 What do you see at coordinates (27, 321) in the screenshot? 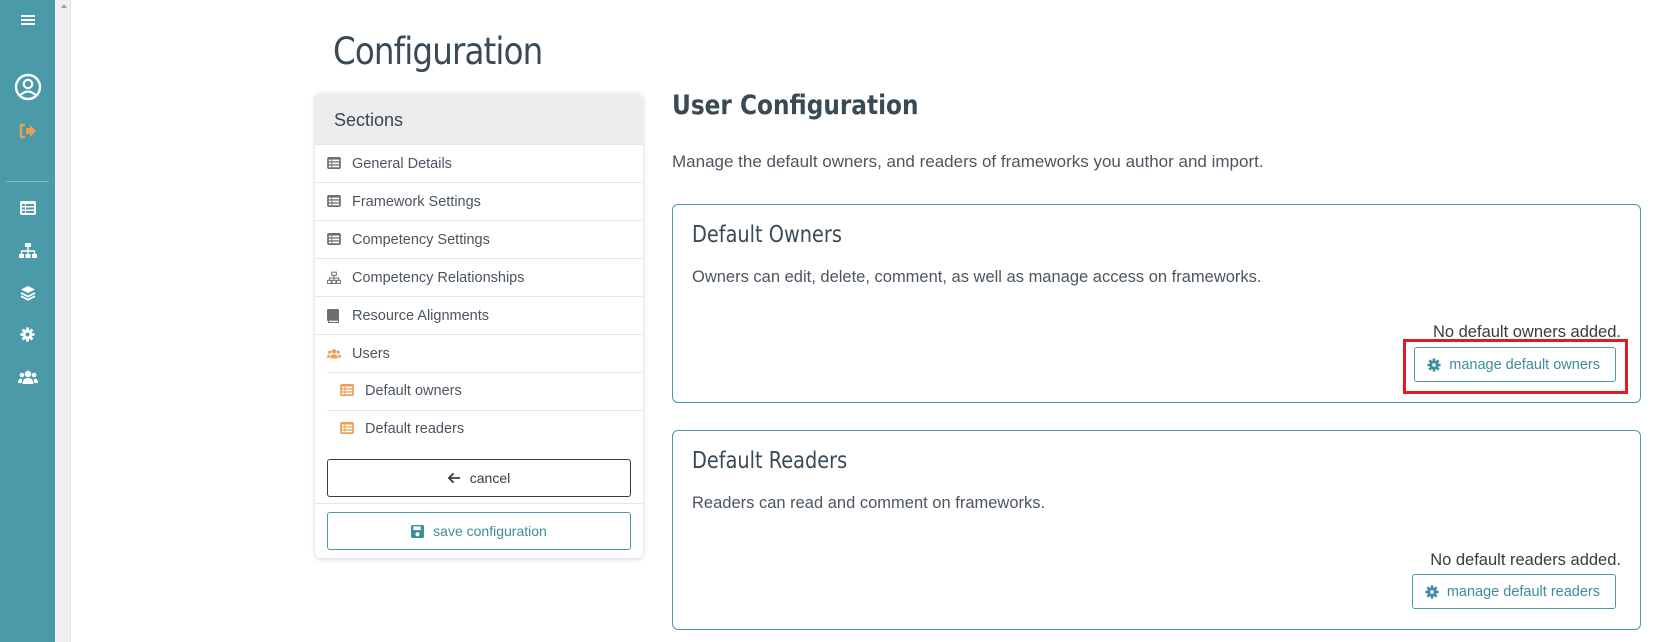
I see `icon-rail` at bounding box center [27, 321].